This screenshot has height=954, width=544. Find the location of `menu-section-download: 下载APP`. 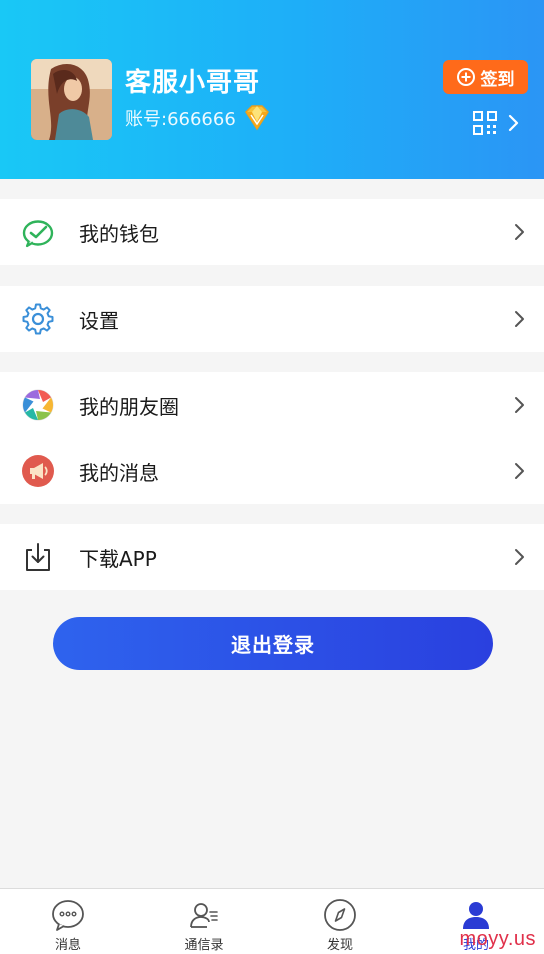

menu-section-download: 下载APP is located at coordinates (272, 557).